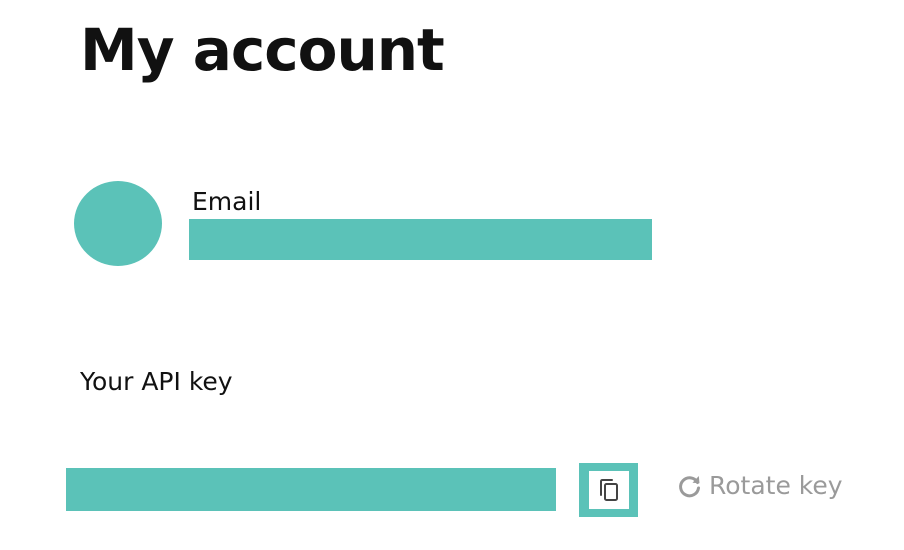 This screenshot has height=550, width=904. What do you see at coordinates (311, 489) in the screenshot?
I see `api-key-value` at bounding box center [311, 489].